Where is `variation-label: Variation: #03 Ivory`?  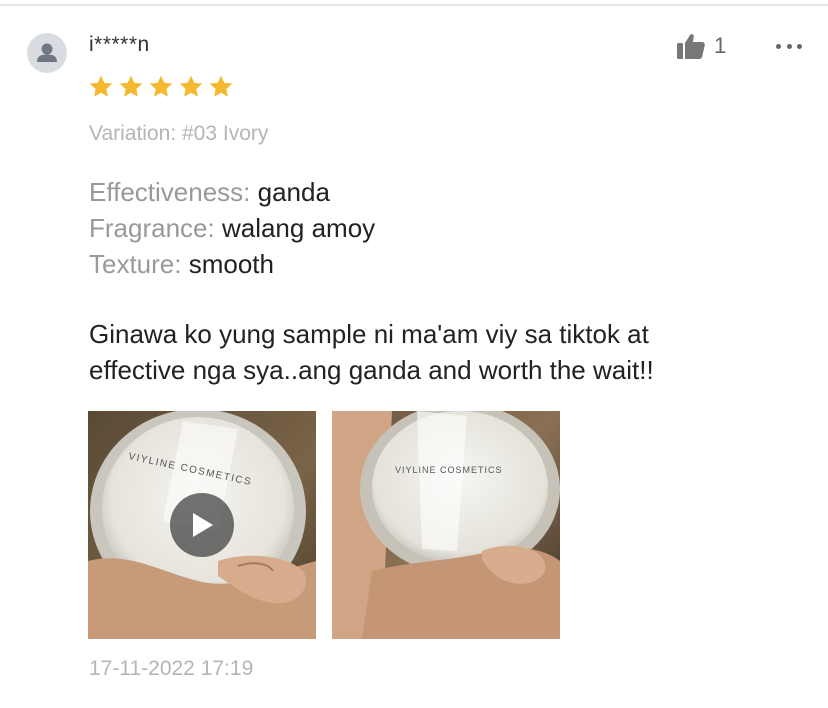 variation-label: Variation: #03 Ivory is located at coordinates (179, 133).